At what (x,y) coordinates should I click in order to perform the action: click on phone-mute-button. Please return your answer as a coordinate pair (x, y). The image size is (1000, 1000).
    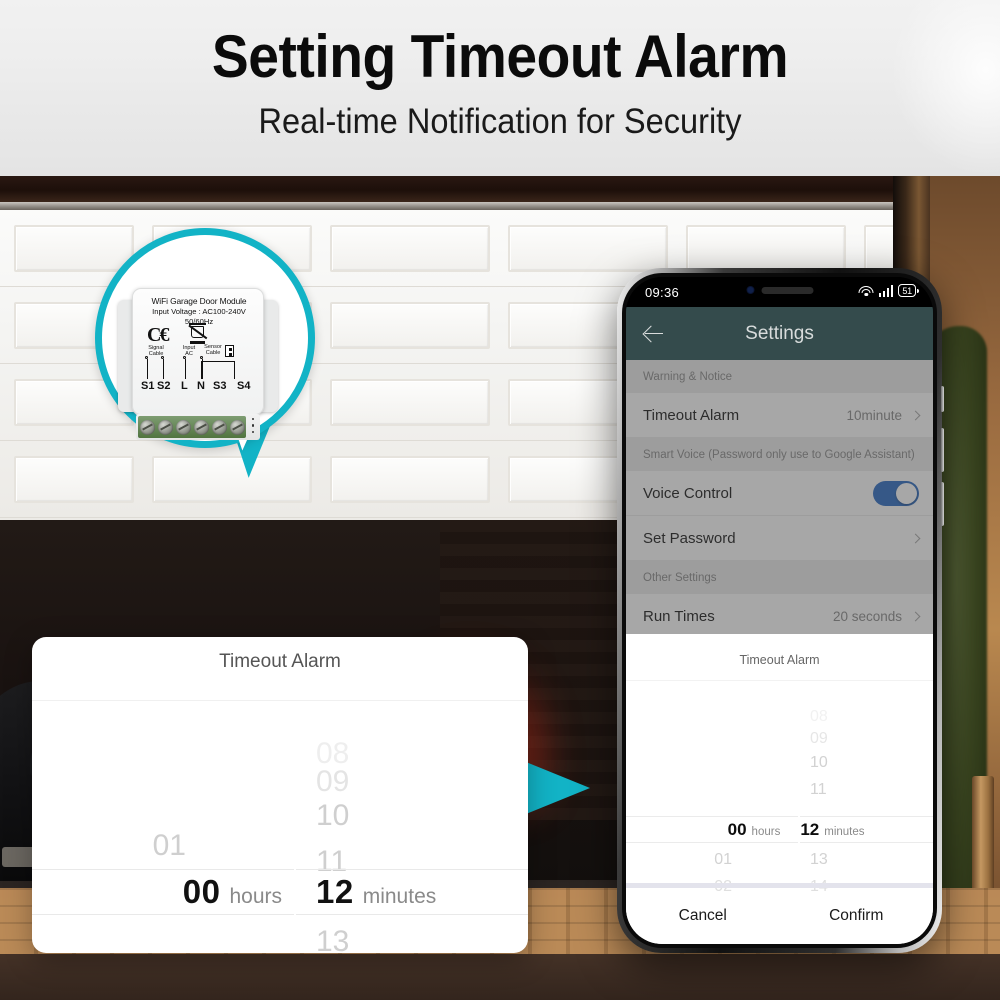
    Looking at the image, I should click on (942, 399).